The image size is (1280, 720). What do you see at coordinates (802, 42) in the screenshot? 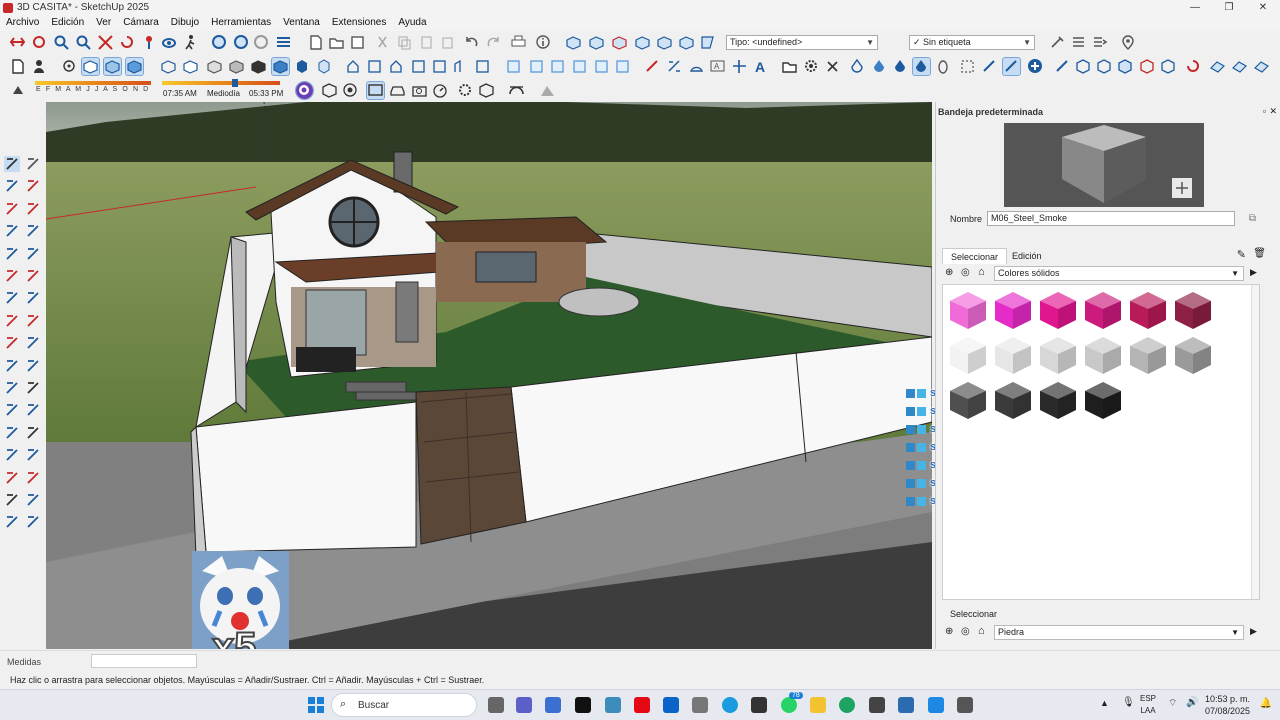
I see `tag-type-dropdown: Tipo: <undefined> ▼` at bounding box center [802, 42].